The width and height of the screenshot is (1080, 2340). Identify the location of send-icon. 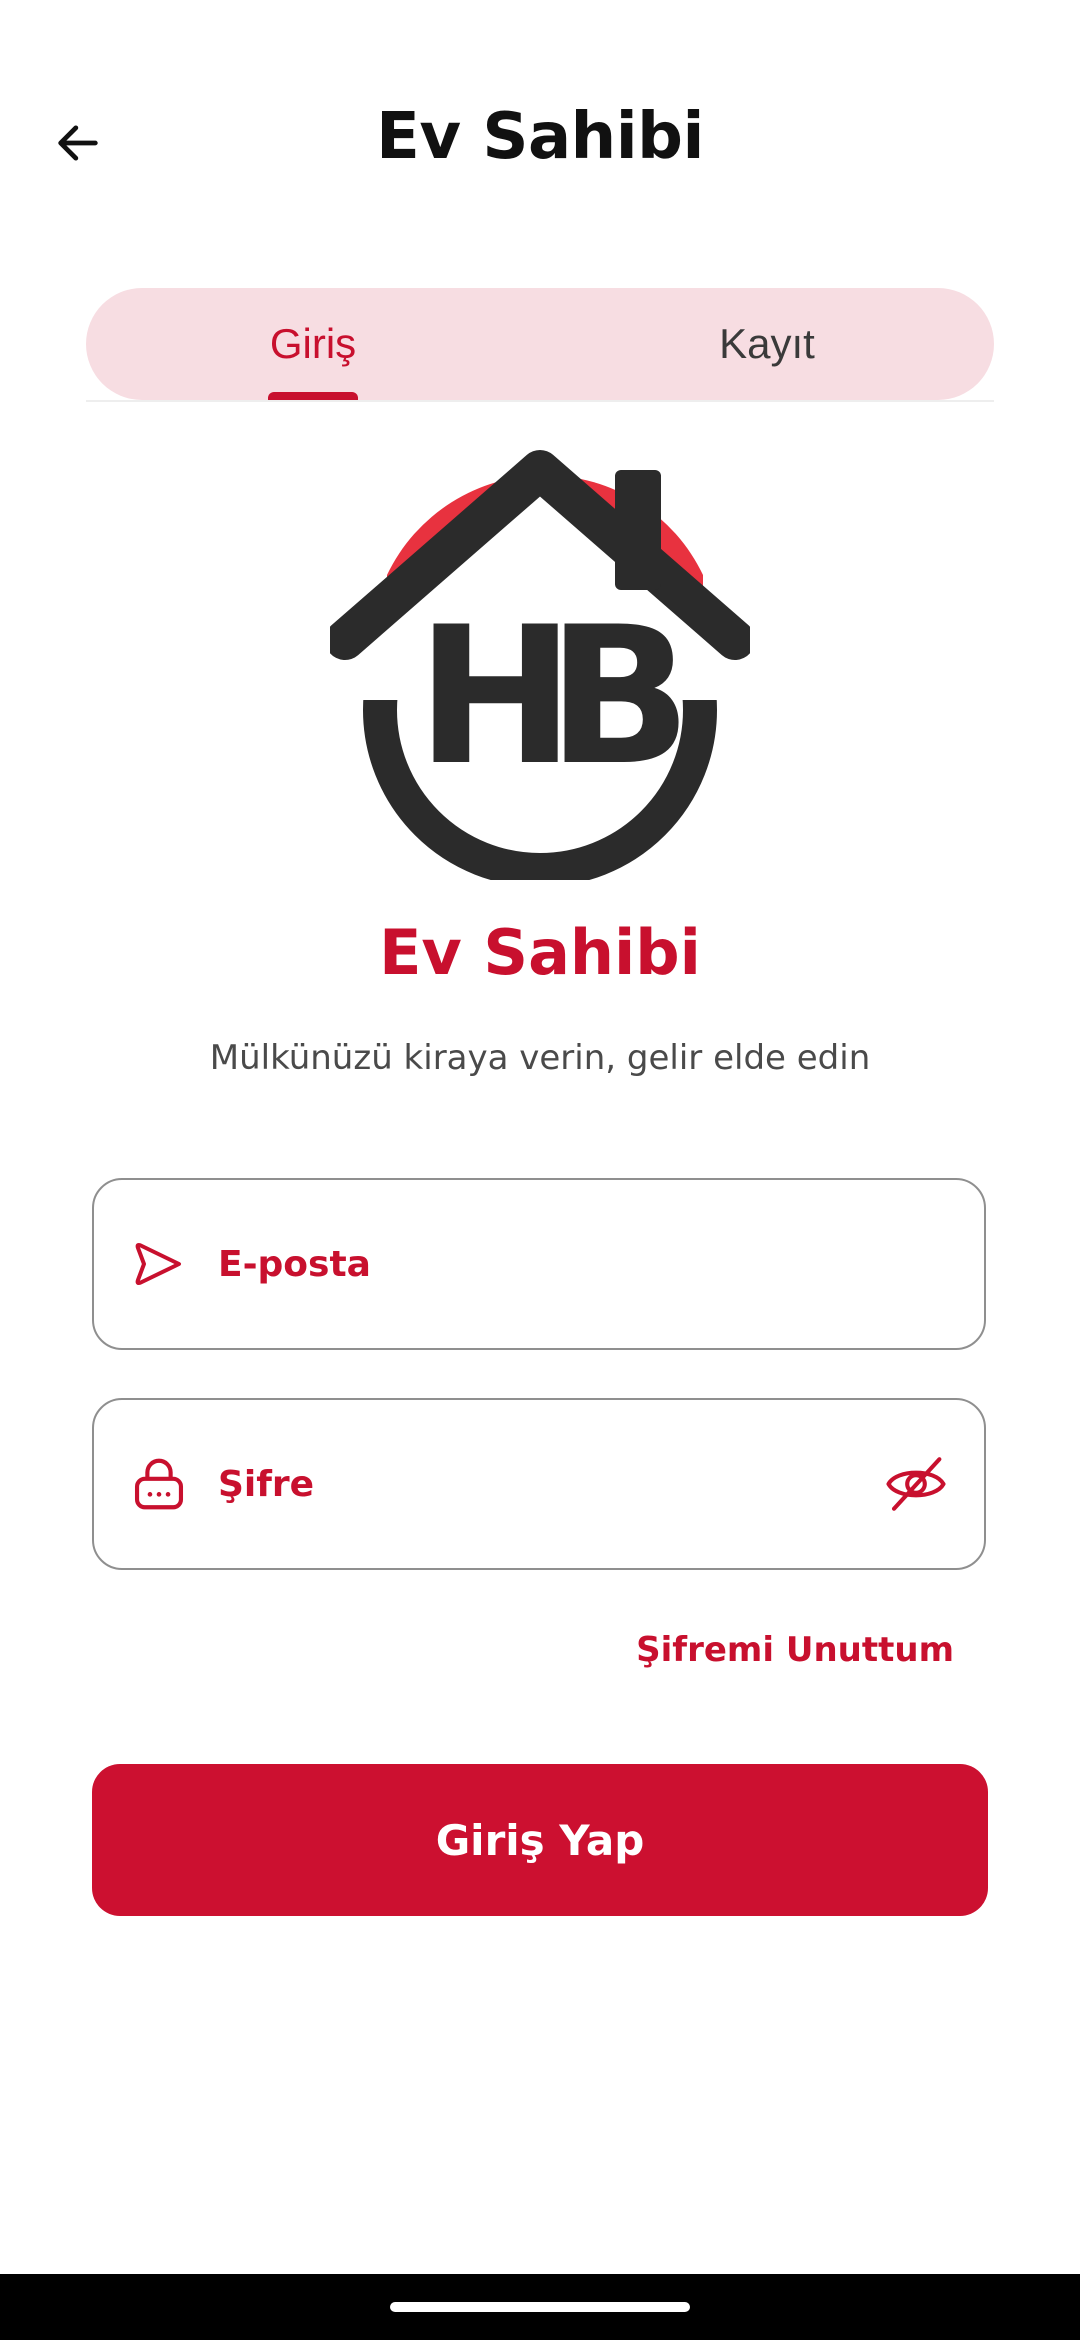
(159, 1264).